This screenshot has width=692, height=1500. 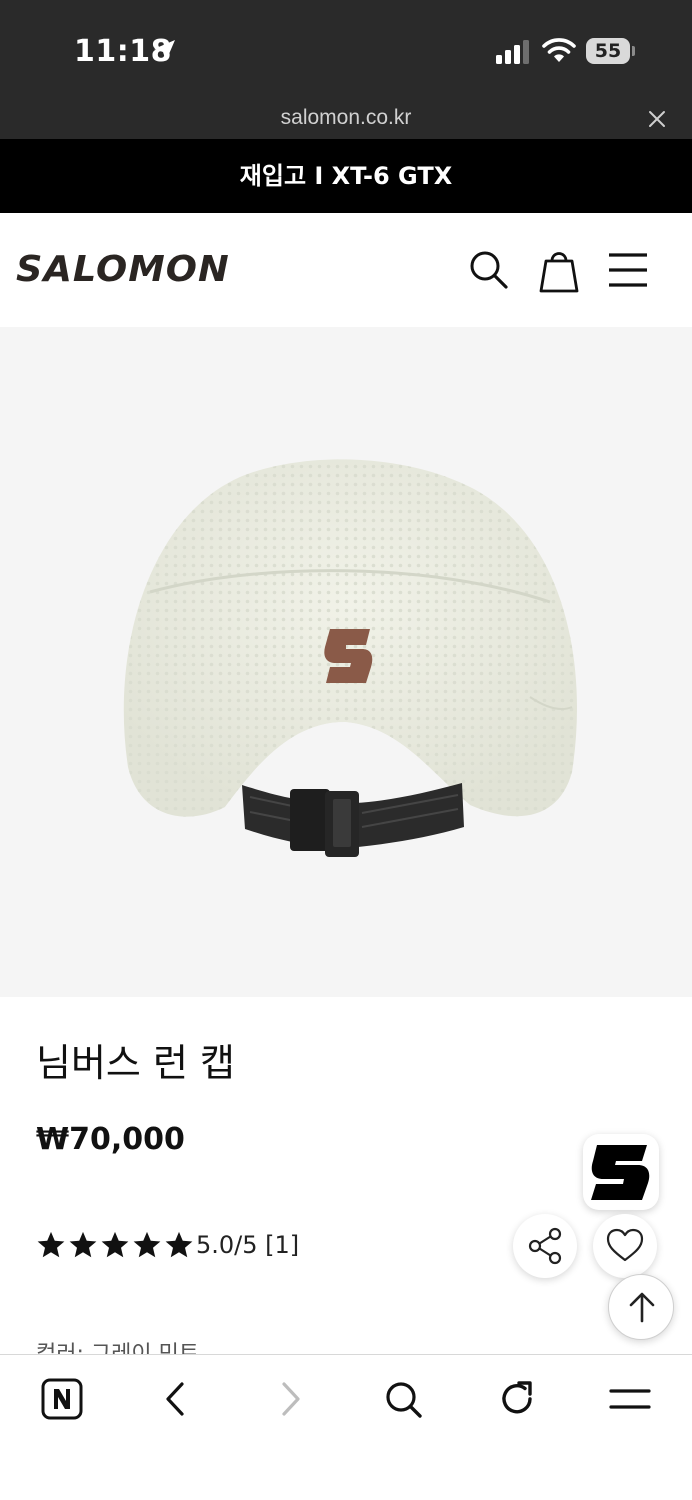 What do you see at coordinates (346, 50) in the screenshot?
I see `status-bar: 11:18 55` at bounding box center [346, 50].